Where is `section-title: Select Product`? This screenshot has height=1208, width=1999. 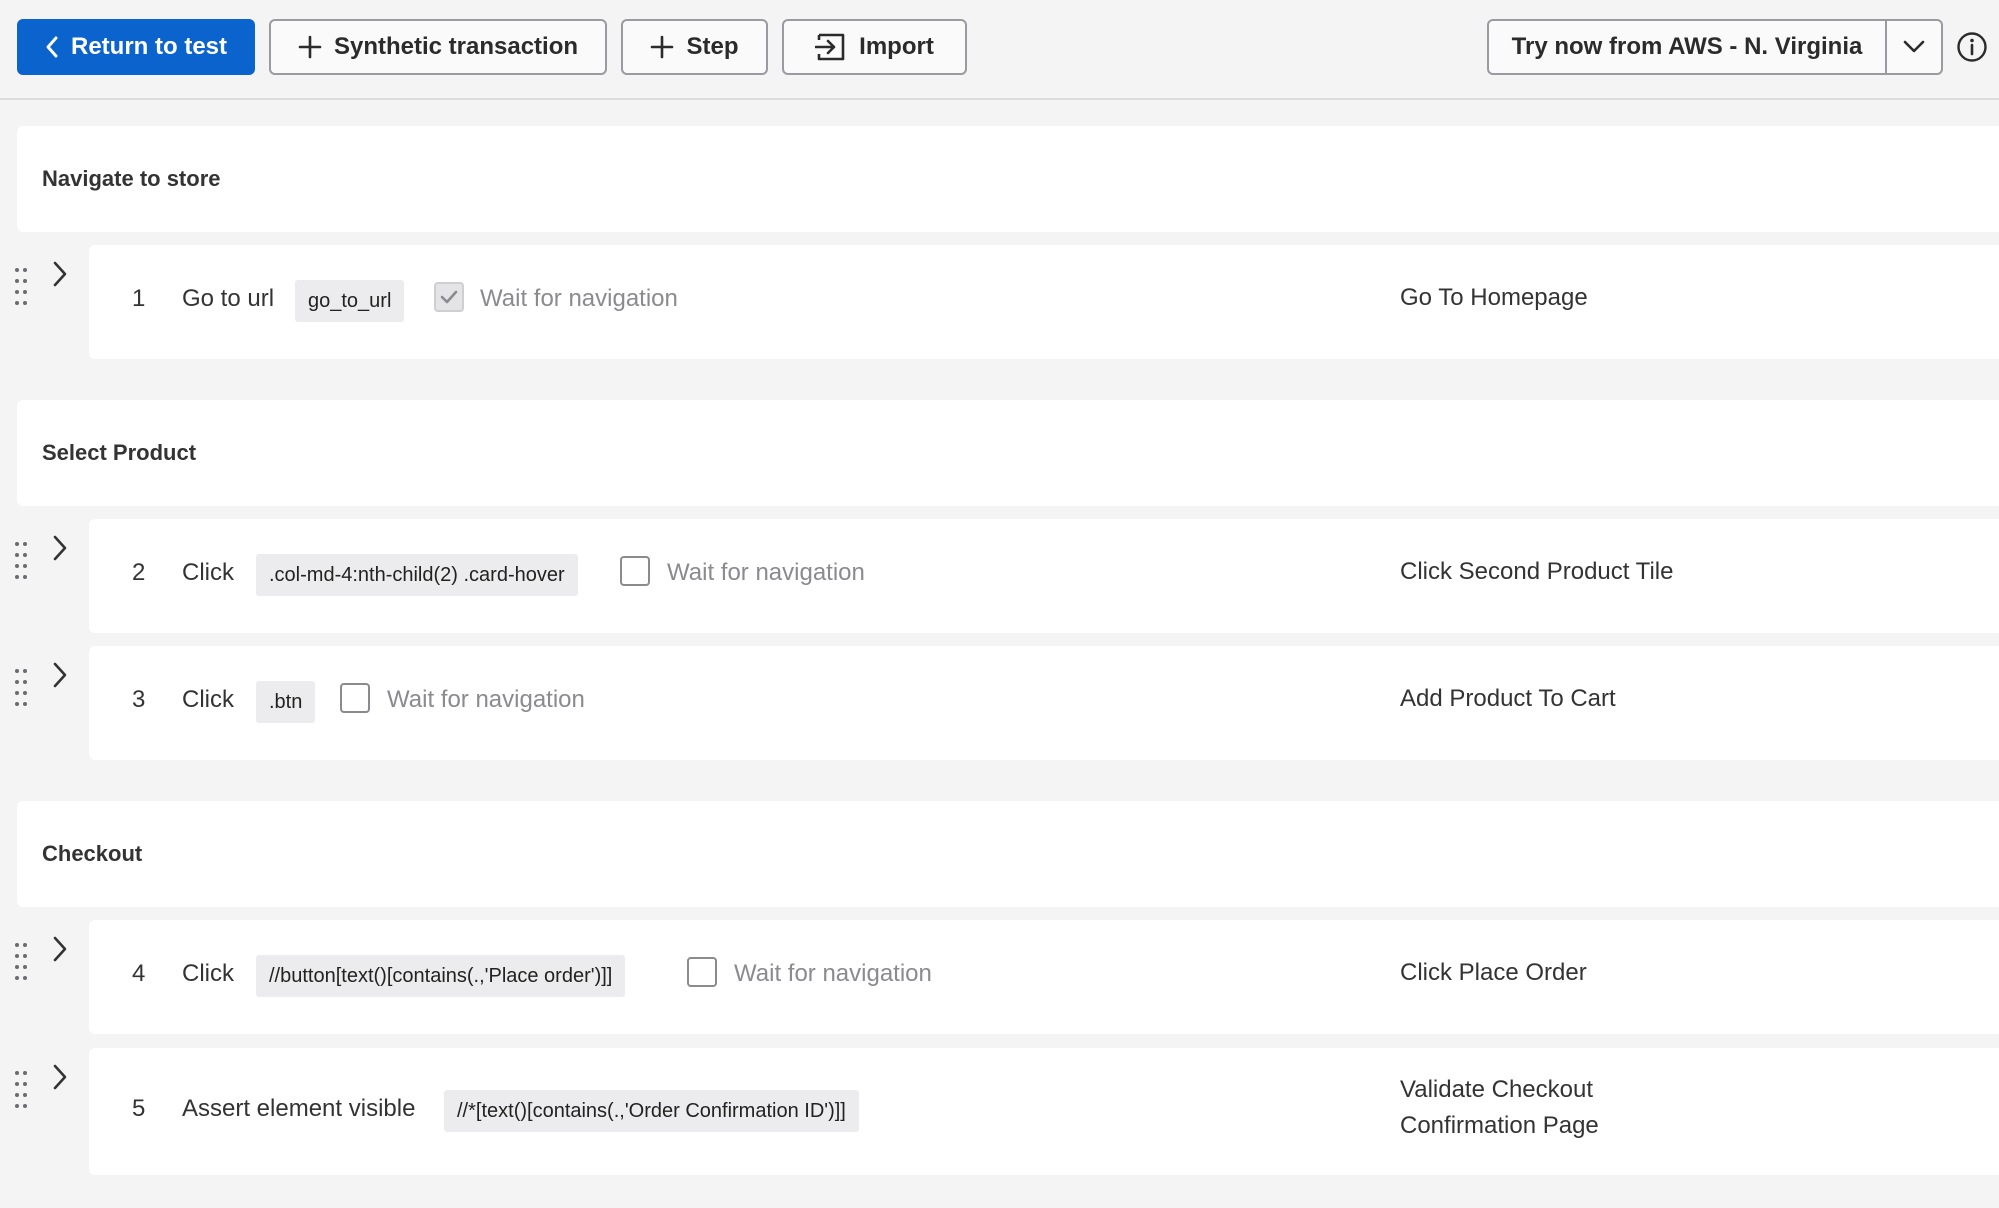 section-title: Select Product is located at coordinates (119, 452).